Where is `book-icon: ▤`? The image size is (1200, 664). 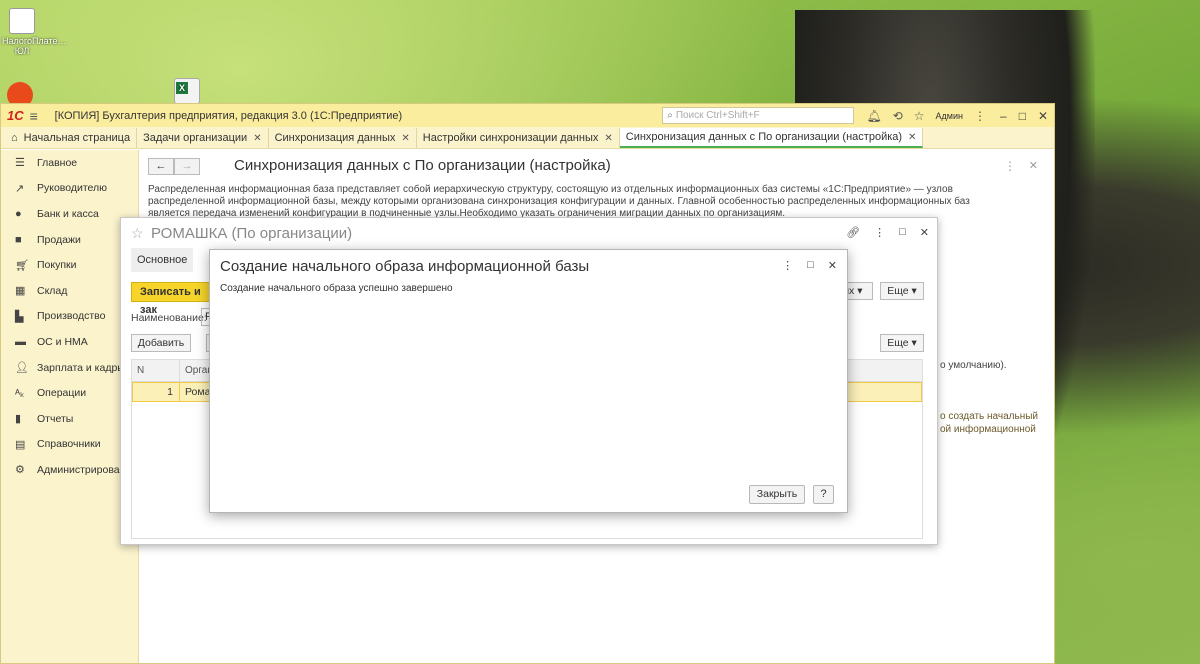 book-icon: ▤ is located at coordinates (20, 444).